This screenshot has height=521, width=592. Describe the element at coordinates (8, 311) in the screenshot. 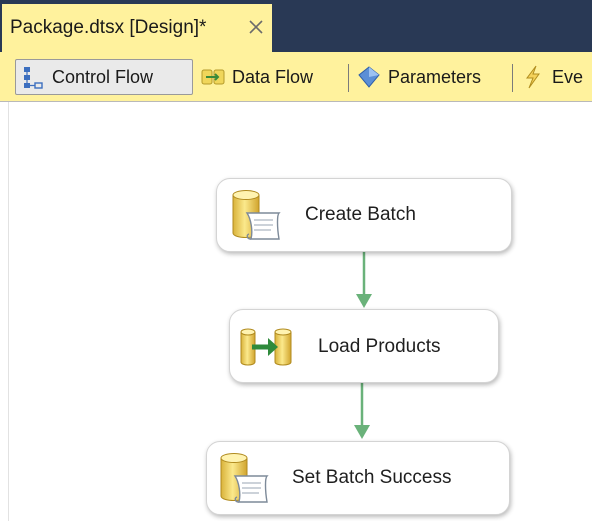

I see `canvas-edge` at that location.